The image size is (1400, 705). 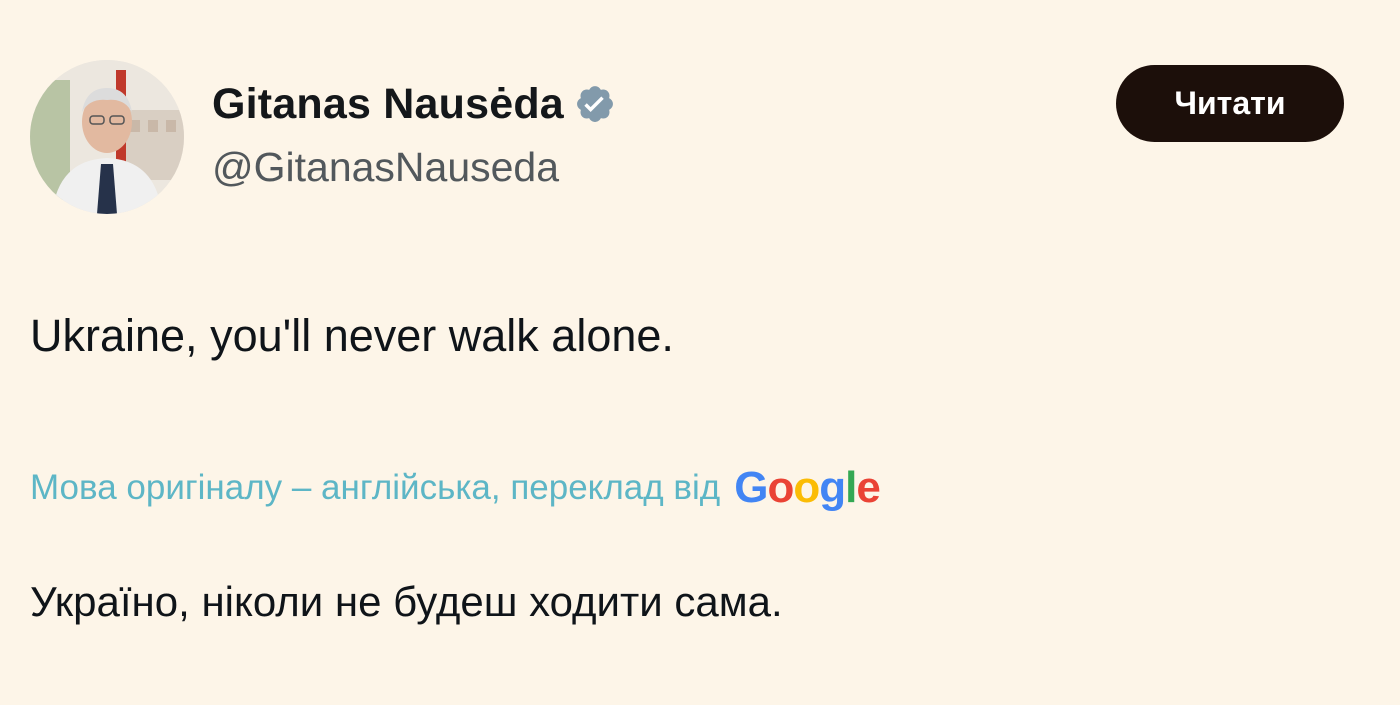 I want to click on google-logo-letter: g, so click(x=832, y=487).